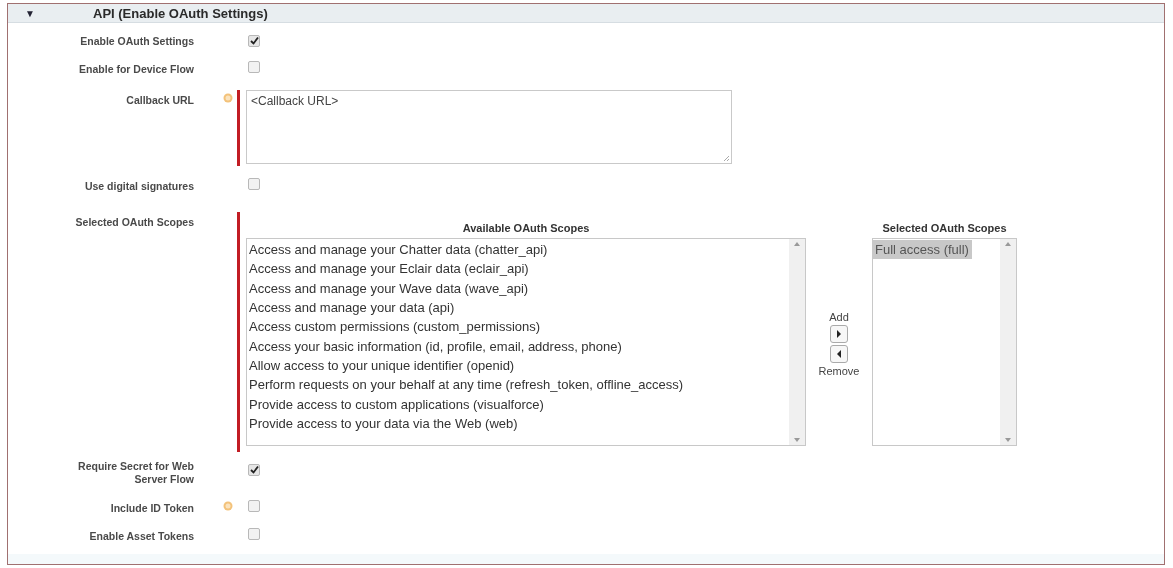 The image size is (1173, 568). Describe the element at coordinates (139, 187) in the screenshot. I see `field-label: Use digital signatures` at that location.